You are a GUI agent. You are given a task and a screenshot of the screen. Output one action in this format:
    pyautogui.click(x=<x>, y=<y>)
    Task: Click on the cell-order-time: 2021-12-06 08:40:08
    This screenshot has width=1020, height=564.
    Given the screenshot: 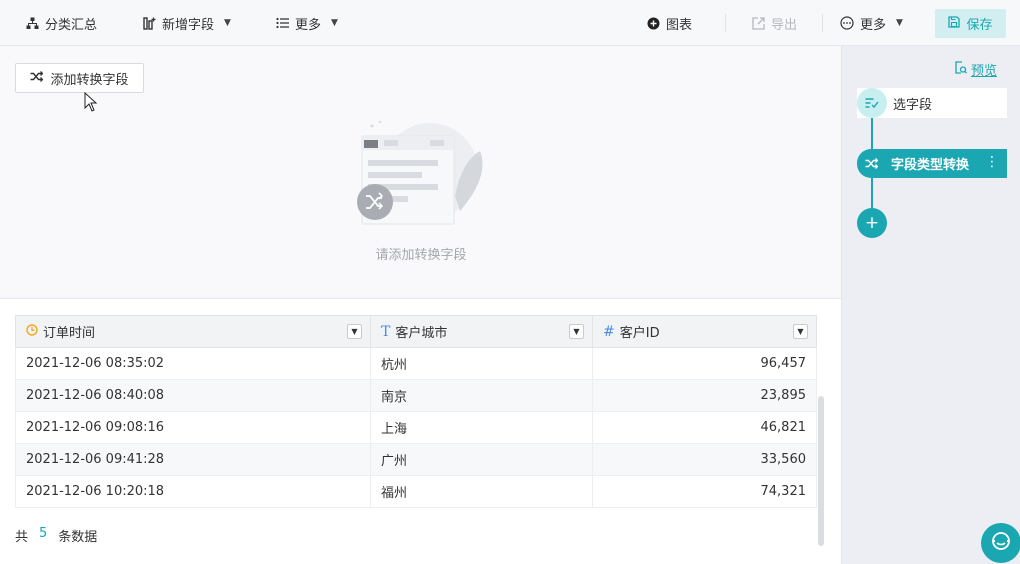 What is the action you would take?
    pyautogui.click(x=193, y=395)
    